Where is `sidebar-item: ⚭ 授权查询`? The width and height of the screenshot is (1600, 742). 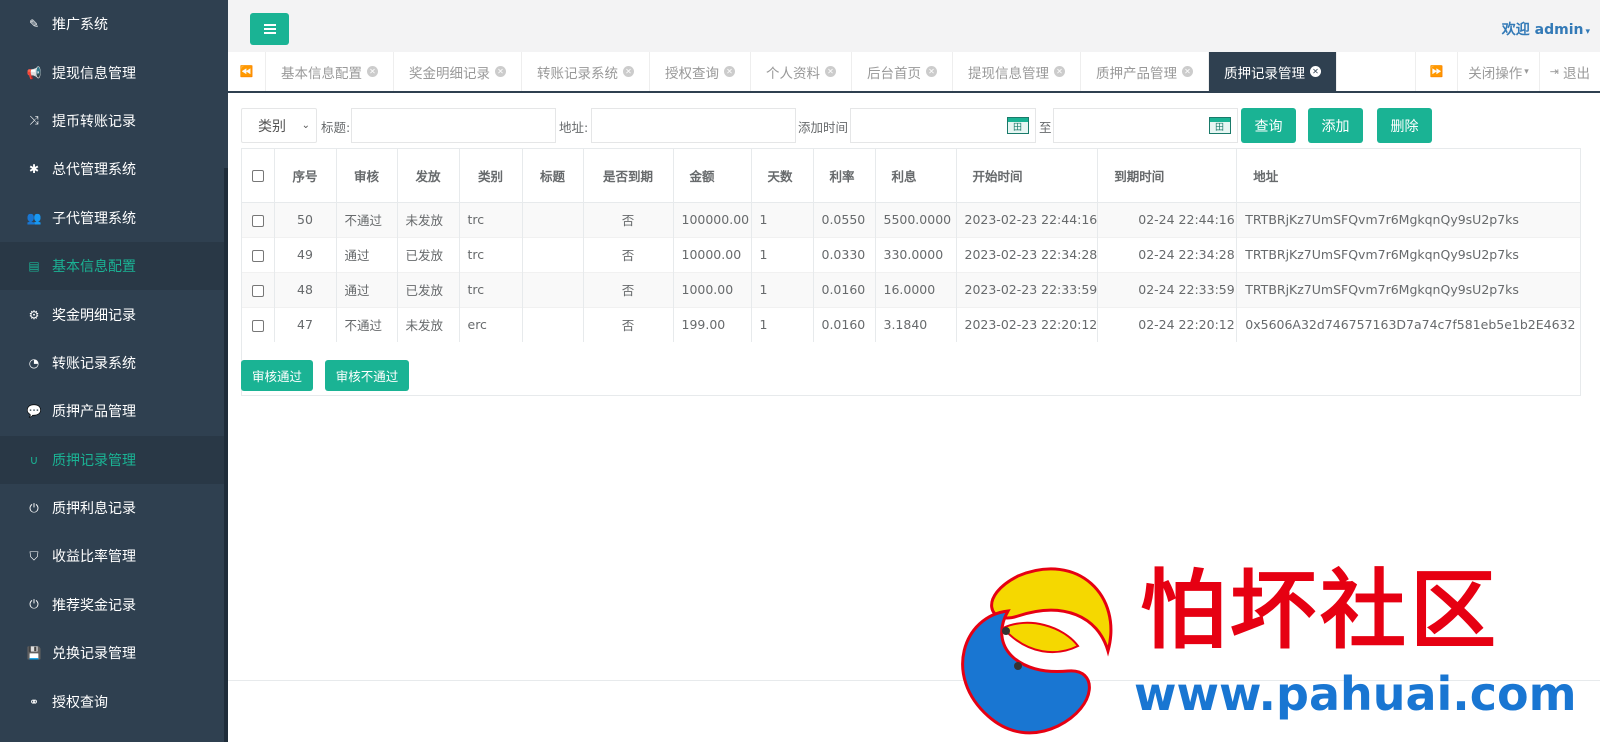 sidebar-item: ⚭ 授权查询 is located at coordinates (114, 701).